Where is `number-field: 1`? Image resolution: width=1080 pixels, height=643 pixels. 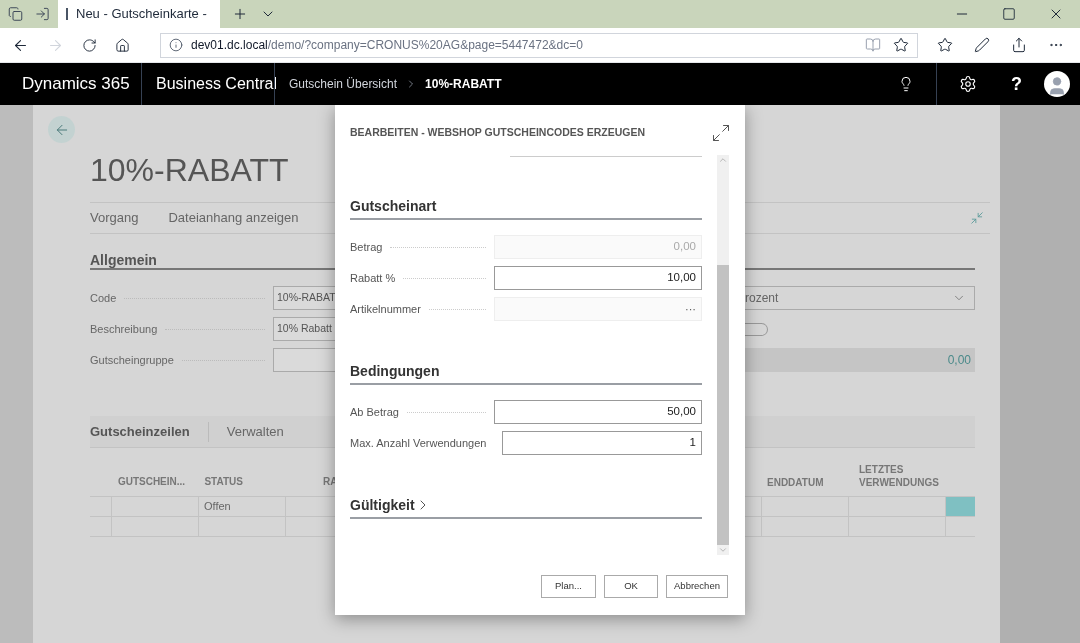
number-field: 1 is located at coordinates (602, 443).